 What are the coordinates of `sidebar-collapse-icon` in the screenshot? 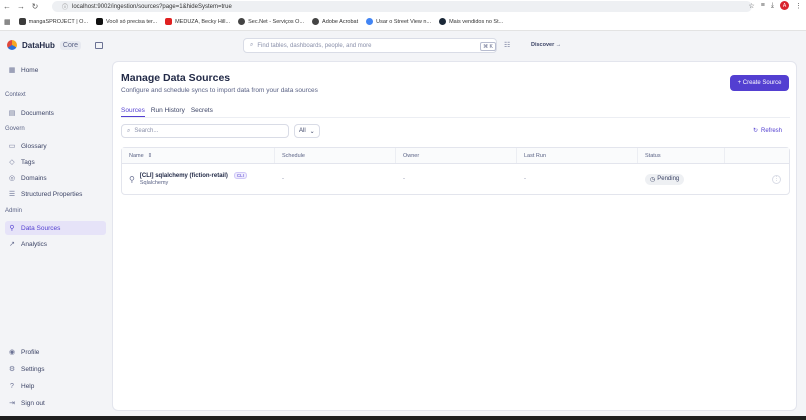 It's located at (99, 45).